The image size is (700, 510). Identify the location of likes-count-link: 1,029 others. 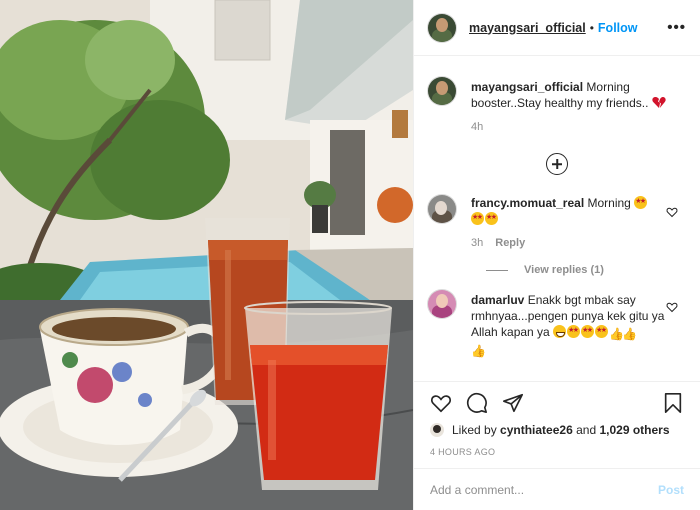
(634, 430).